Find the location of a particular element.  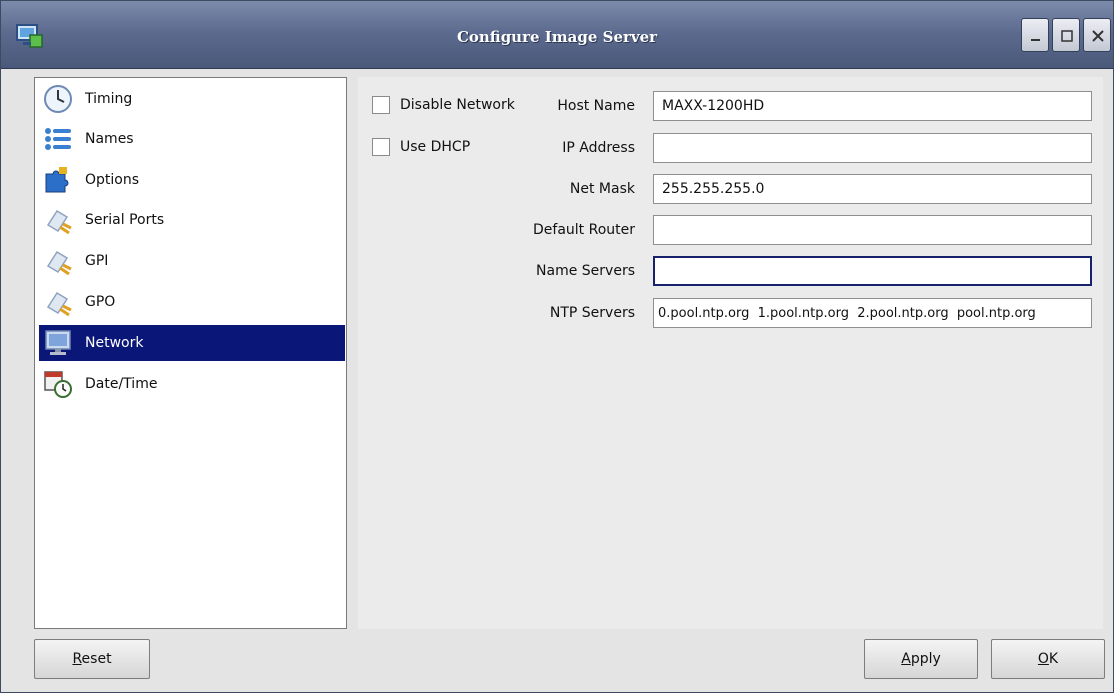

use-dhcp-label: Use DHCP is located at coordinates (435, 147).